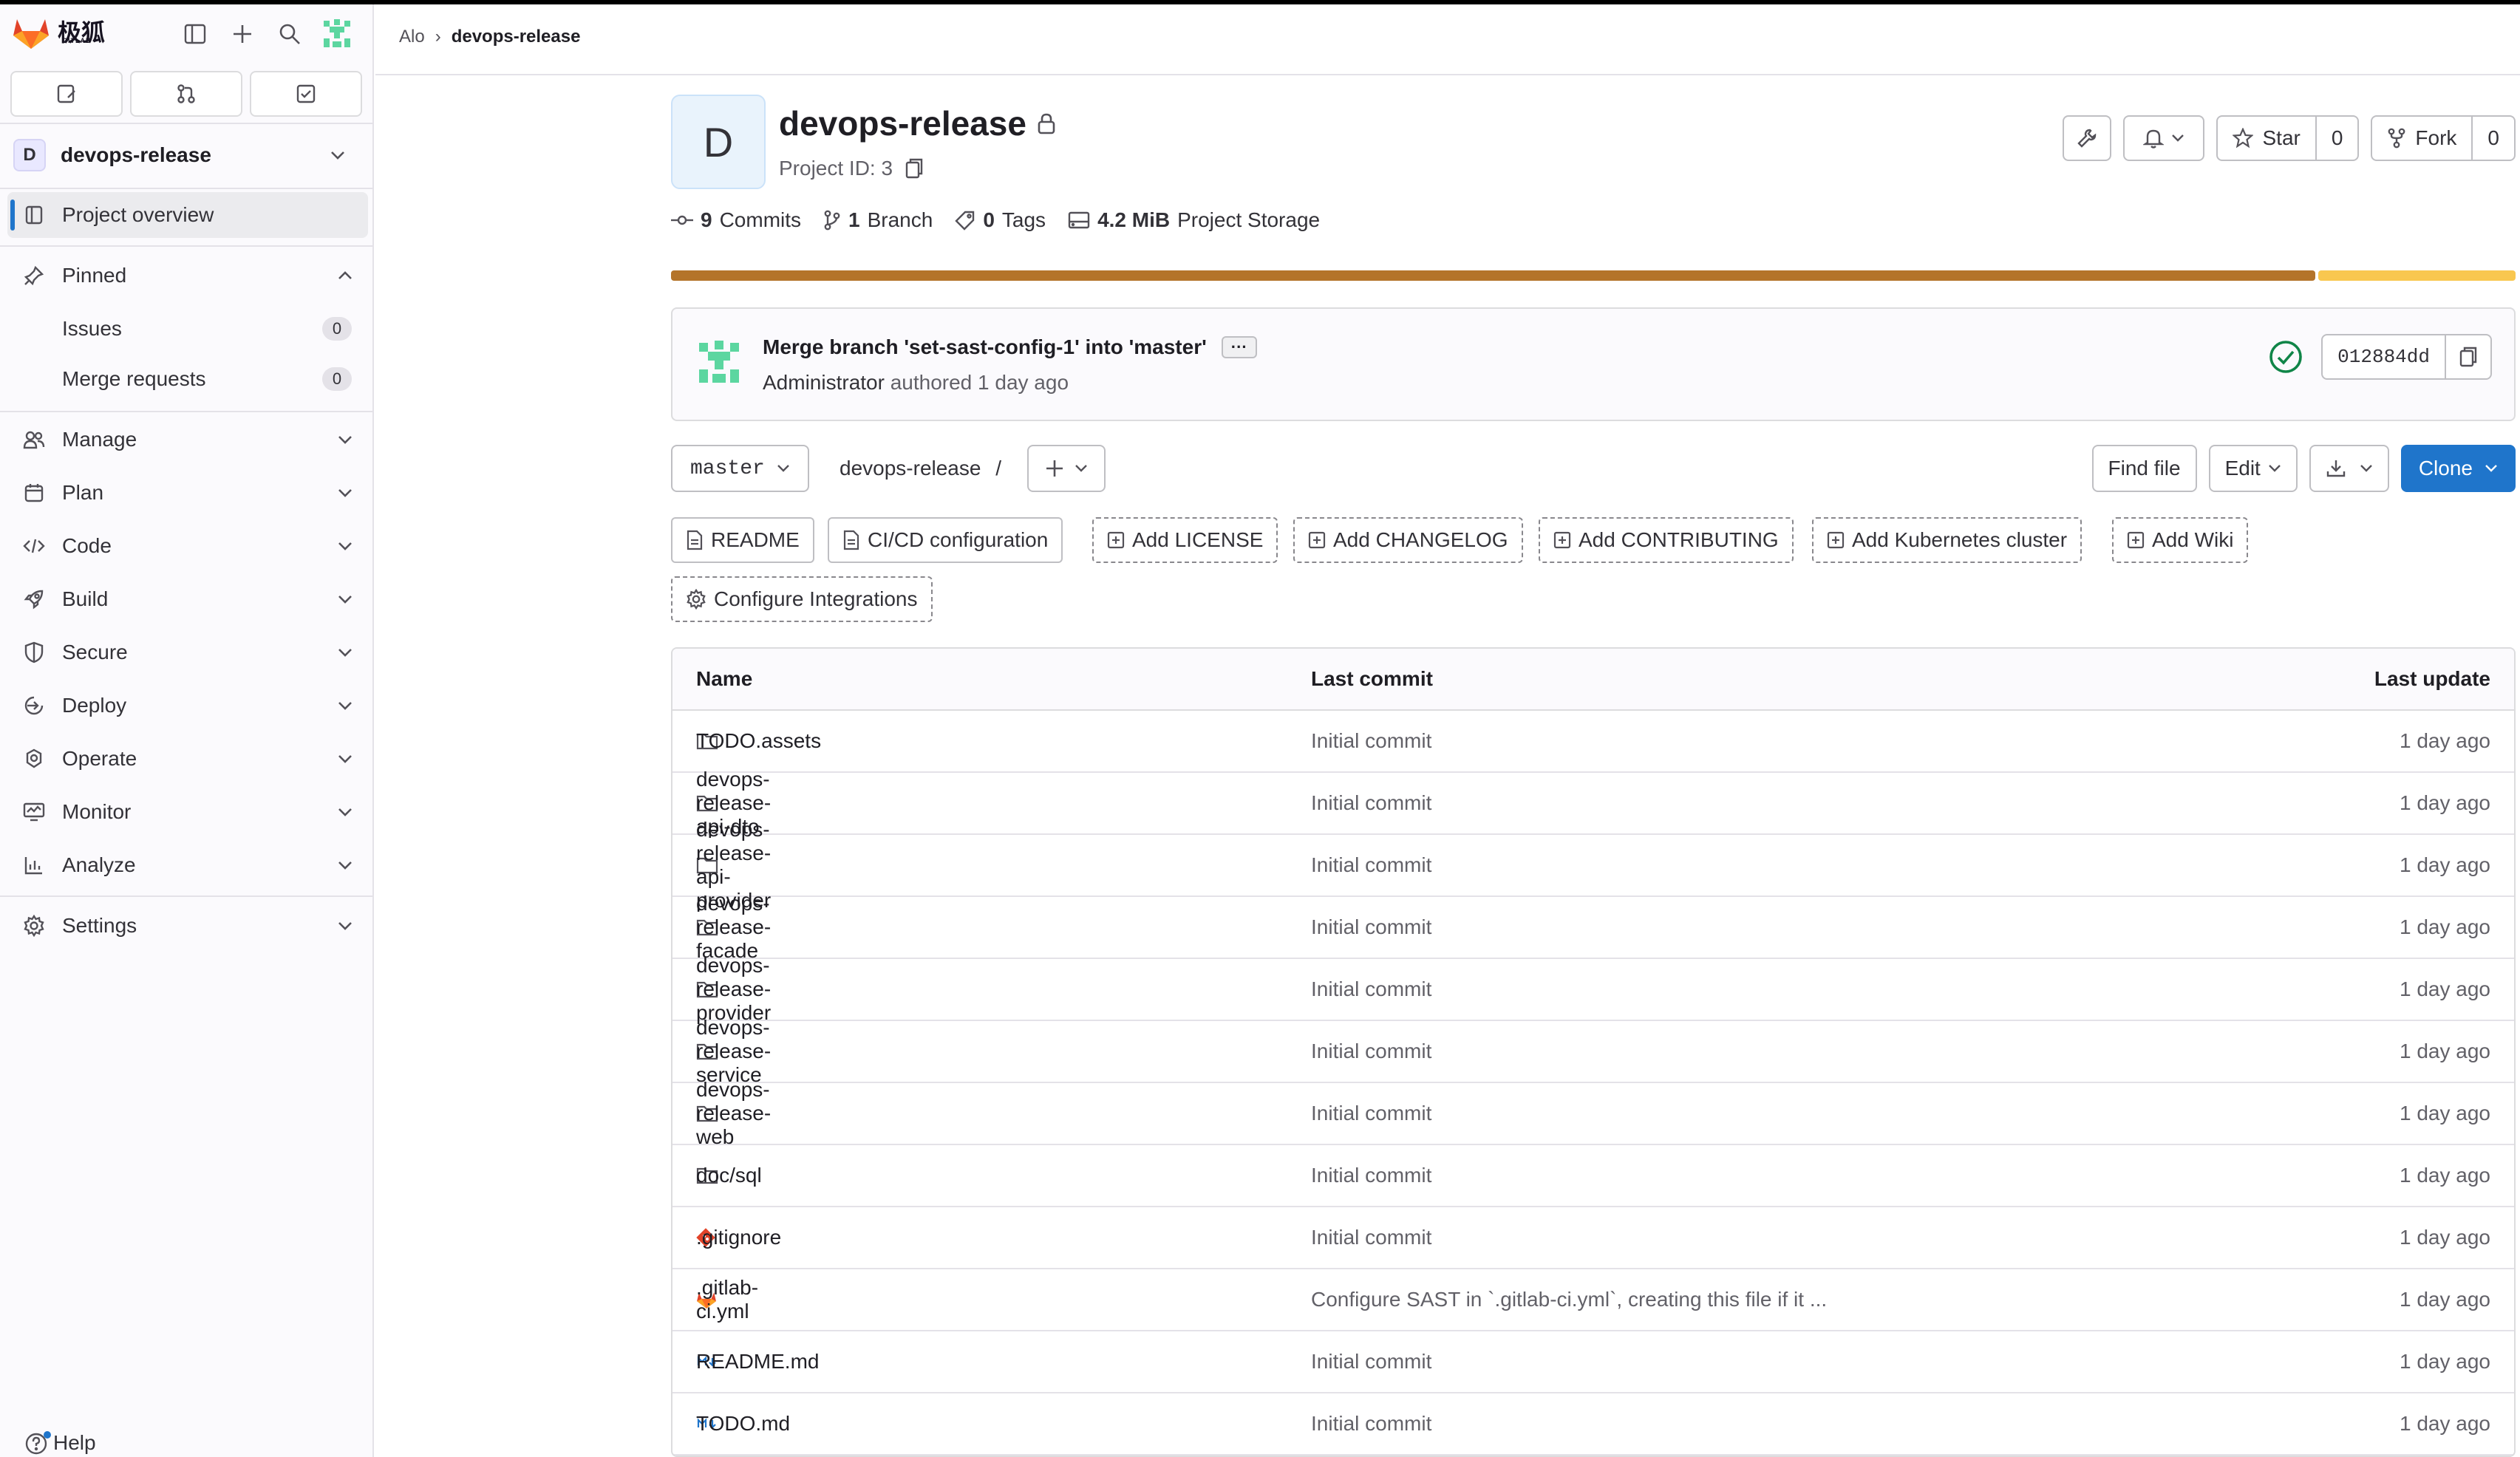 The height and width of the screenshot is (1457, 2520). Describe the element at coordinates (187, 926) in the screenshot. I see `sidebar-item-settings: Settings` at that location.